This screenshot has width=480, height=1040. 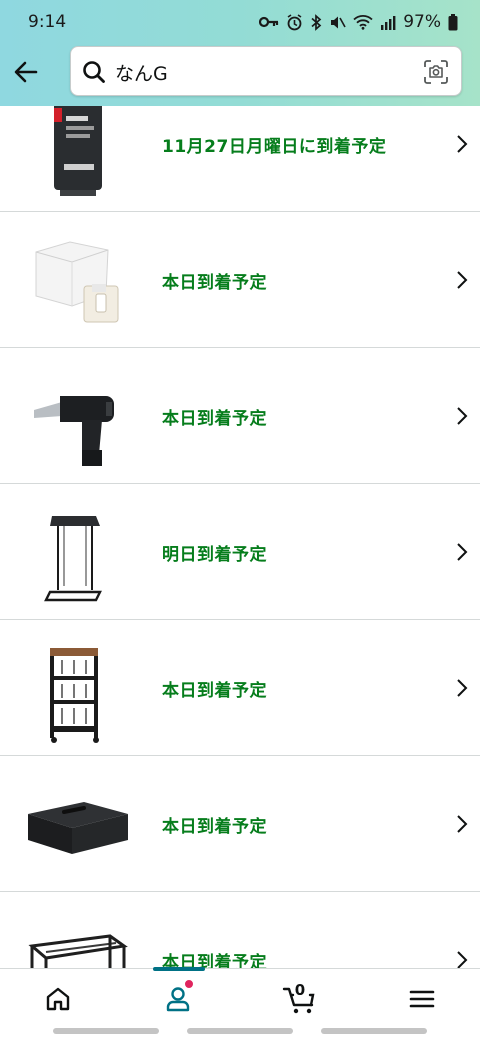 I want to click on nav-home, so click(x=58, y=999).